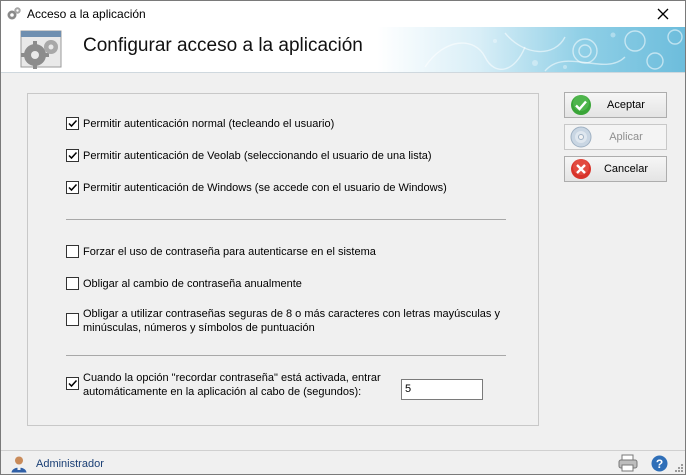 The image size is (686, 475). Describe the element at coordinates (70, 464) in the screenshot. I see `current-user: Administrador` at that location.